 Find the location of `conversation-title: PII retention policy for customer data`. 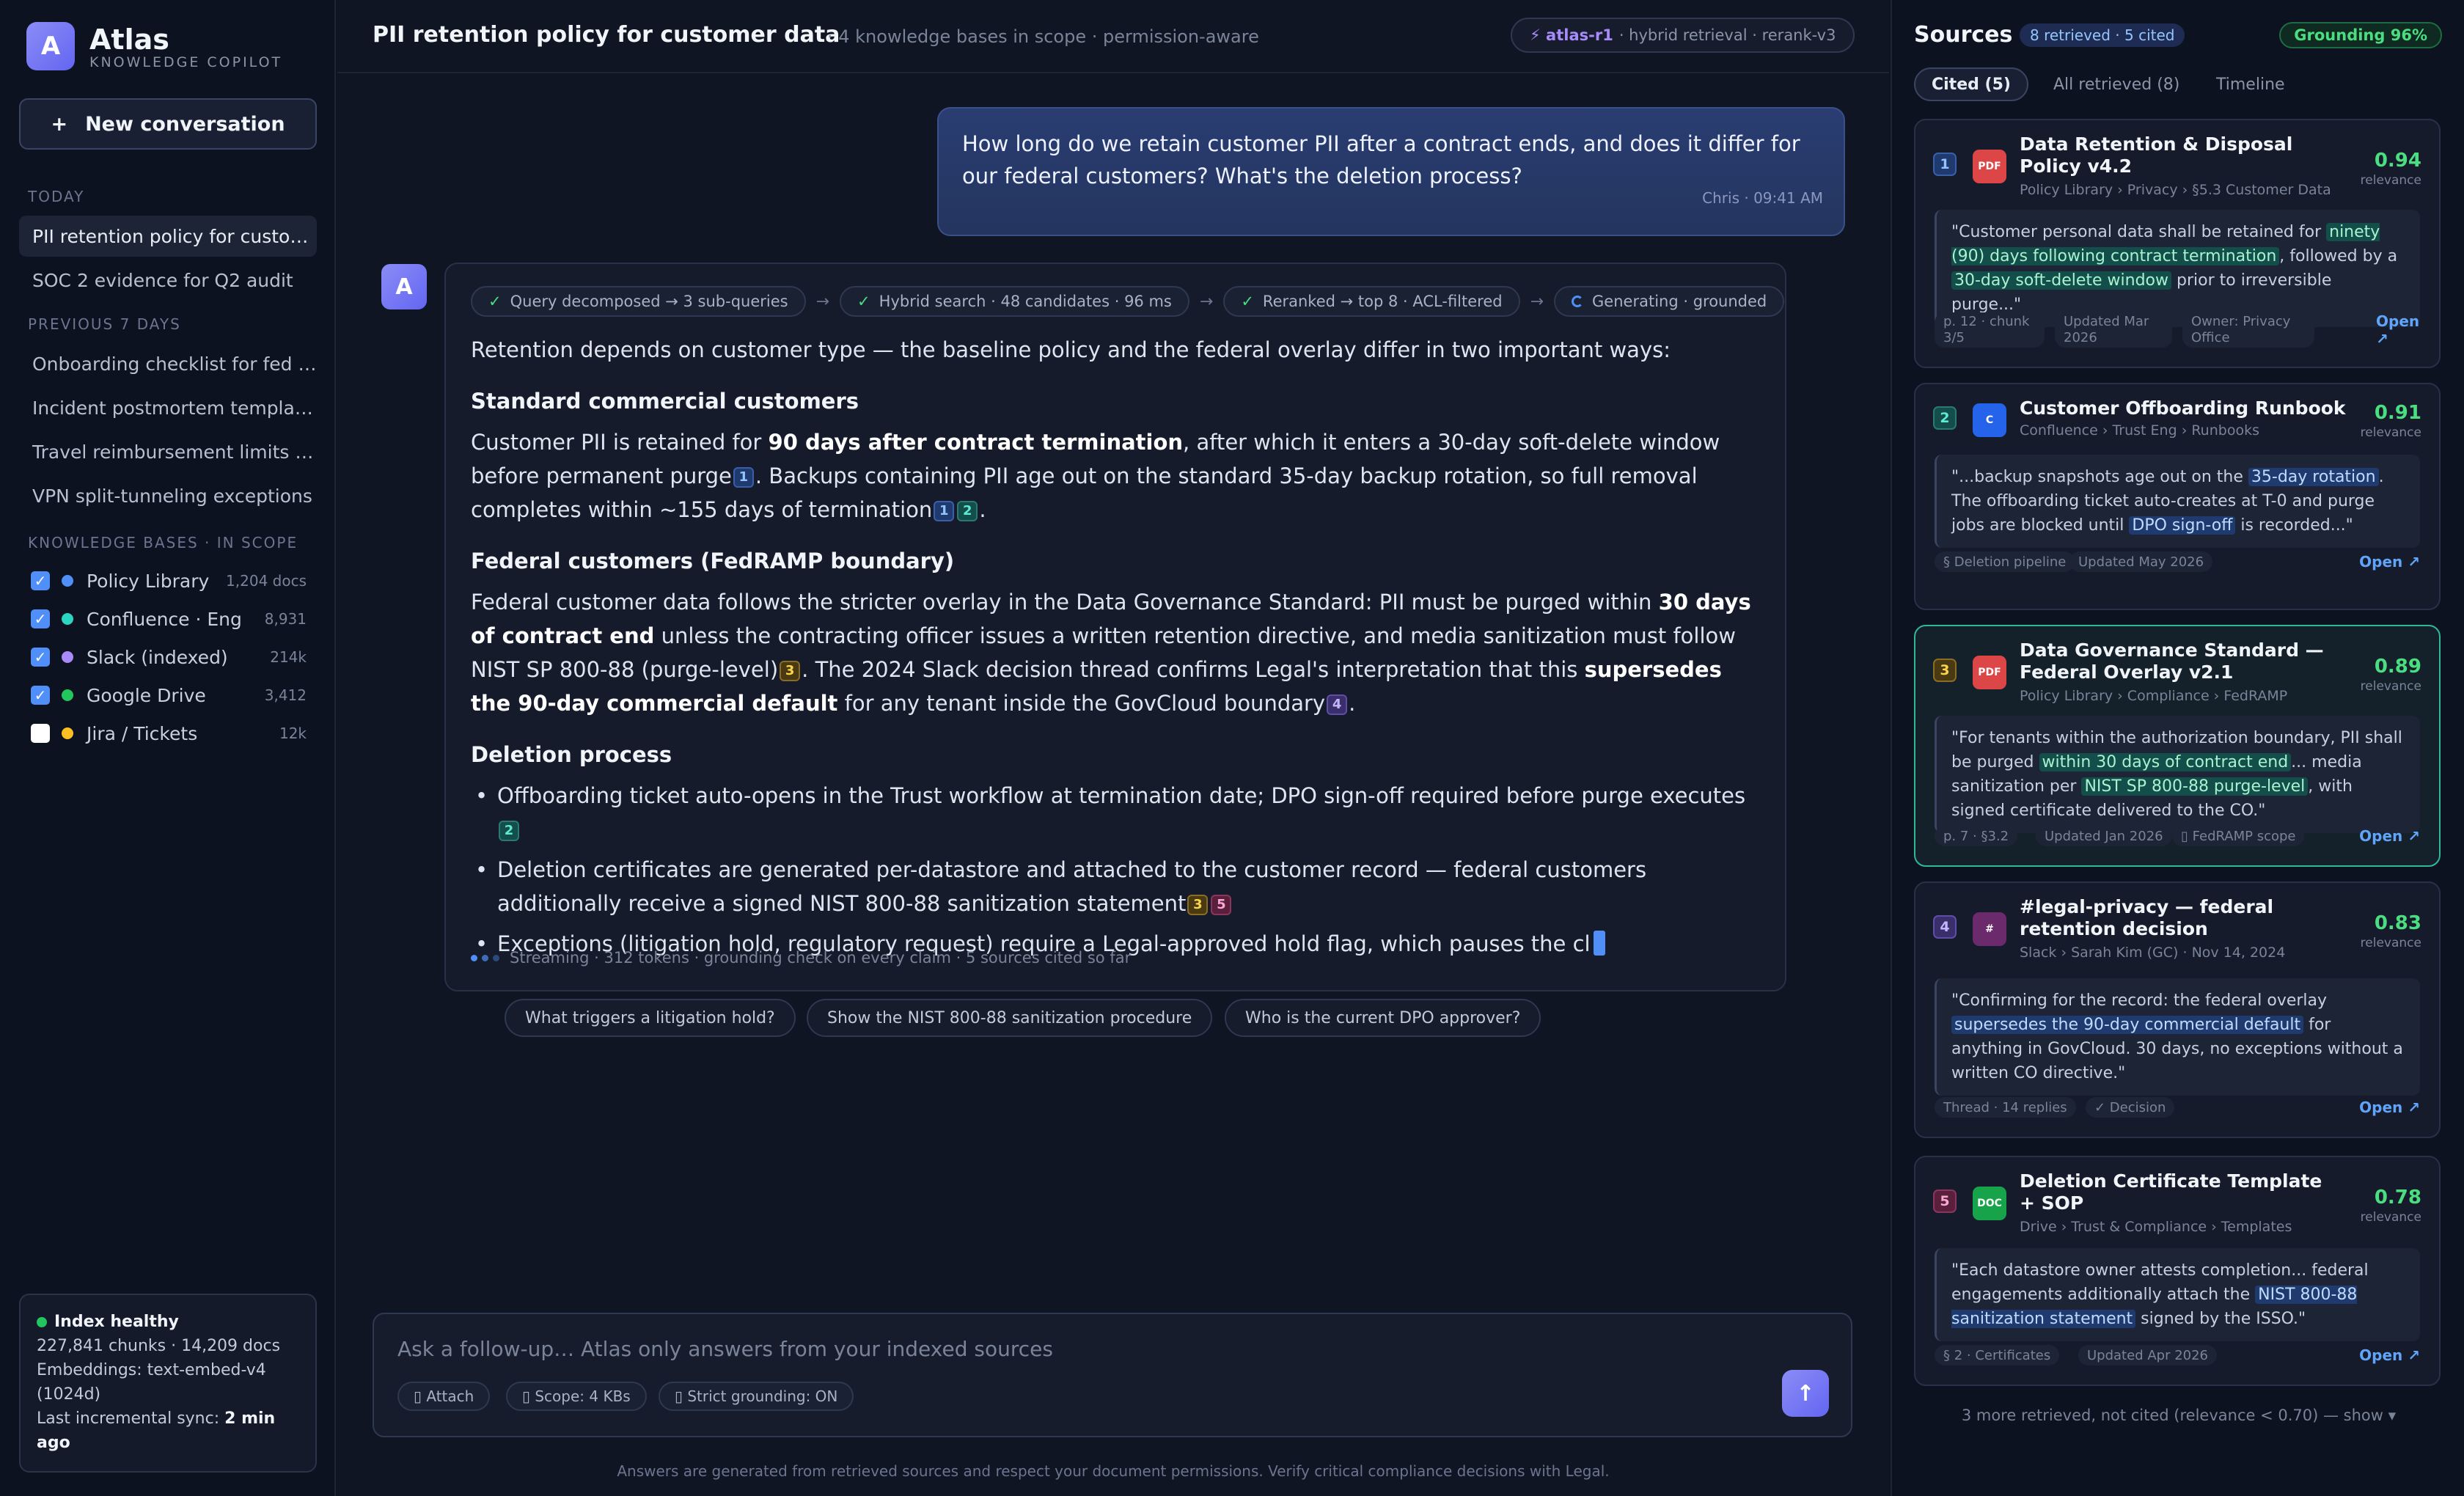

conversation-title: PII retention policy for customer data is located at coordinates (606, 35).